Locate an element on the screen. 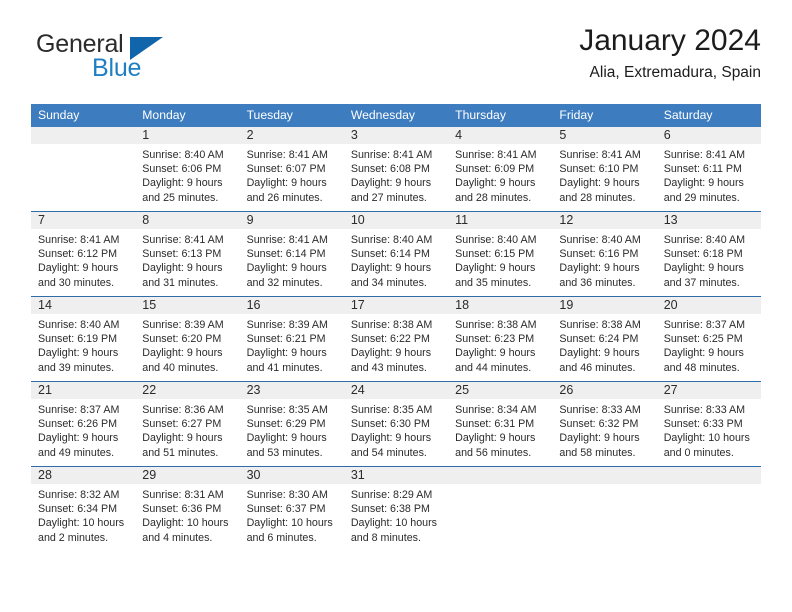 The width and height of the screenshot is (792, 612). daylight-text-line2: and 43 minutes. is located at coordinates (388, 367).